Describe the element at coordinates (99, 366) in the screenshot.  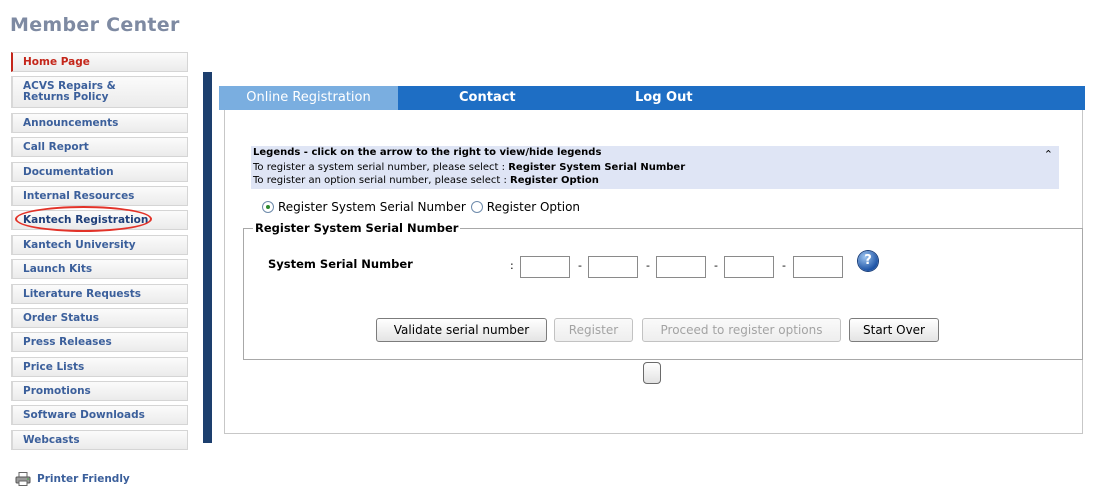
I see `sidebar-item-price-lists: Price Lists` at that location.